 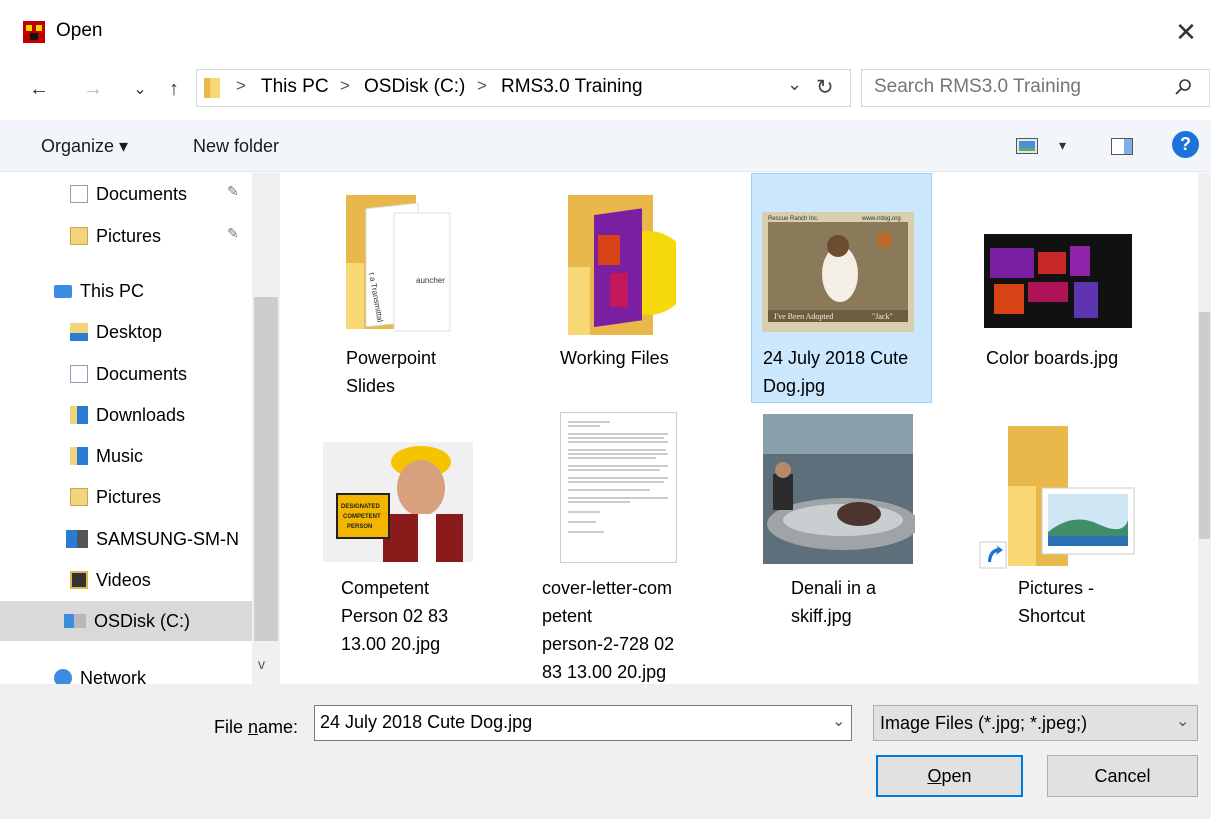 What do you see at coordinates (127, 621) in the screenshot?
I see `nav-item-osdisk: OSDisk (C:)` at bounding box center [127, 621].